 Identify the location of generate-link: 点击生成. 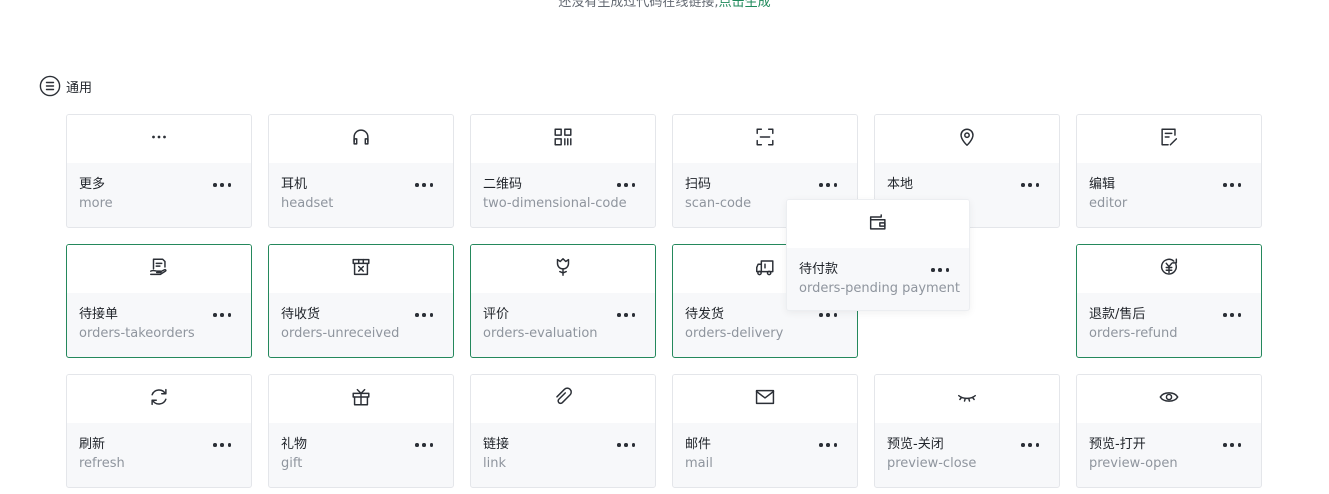
(745, 5).